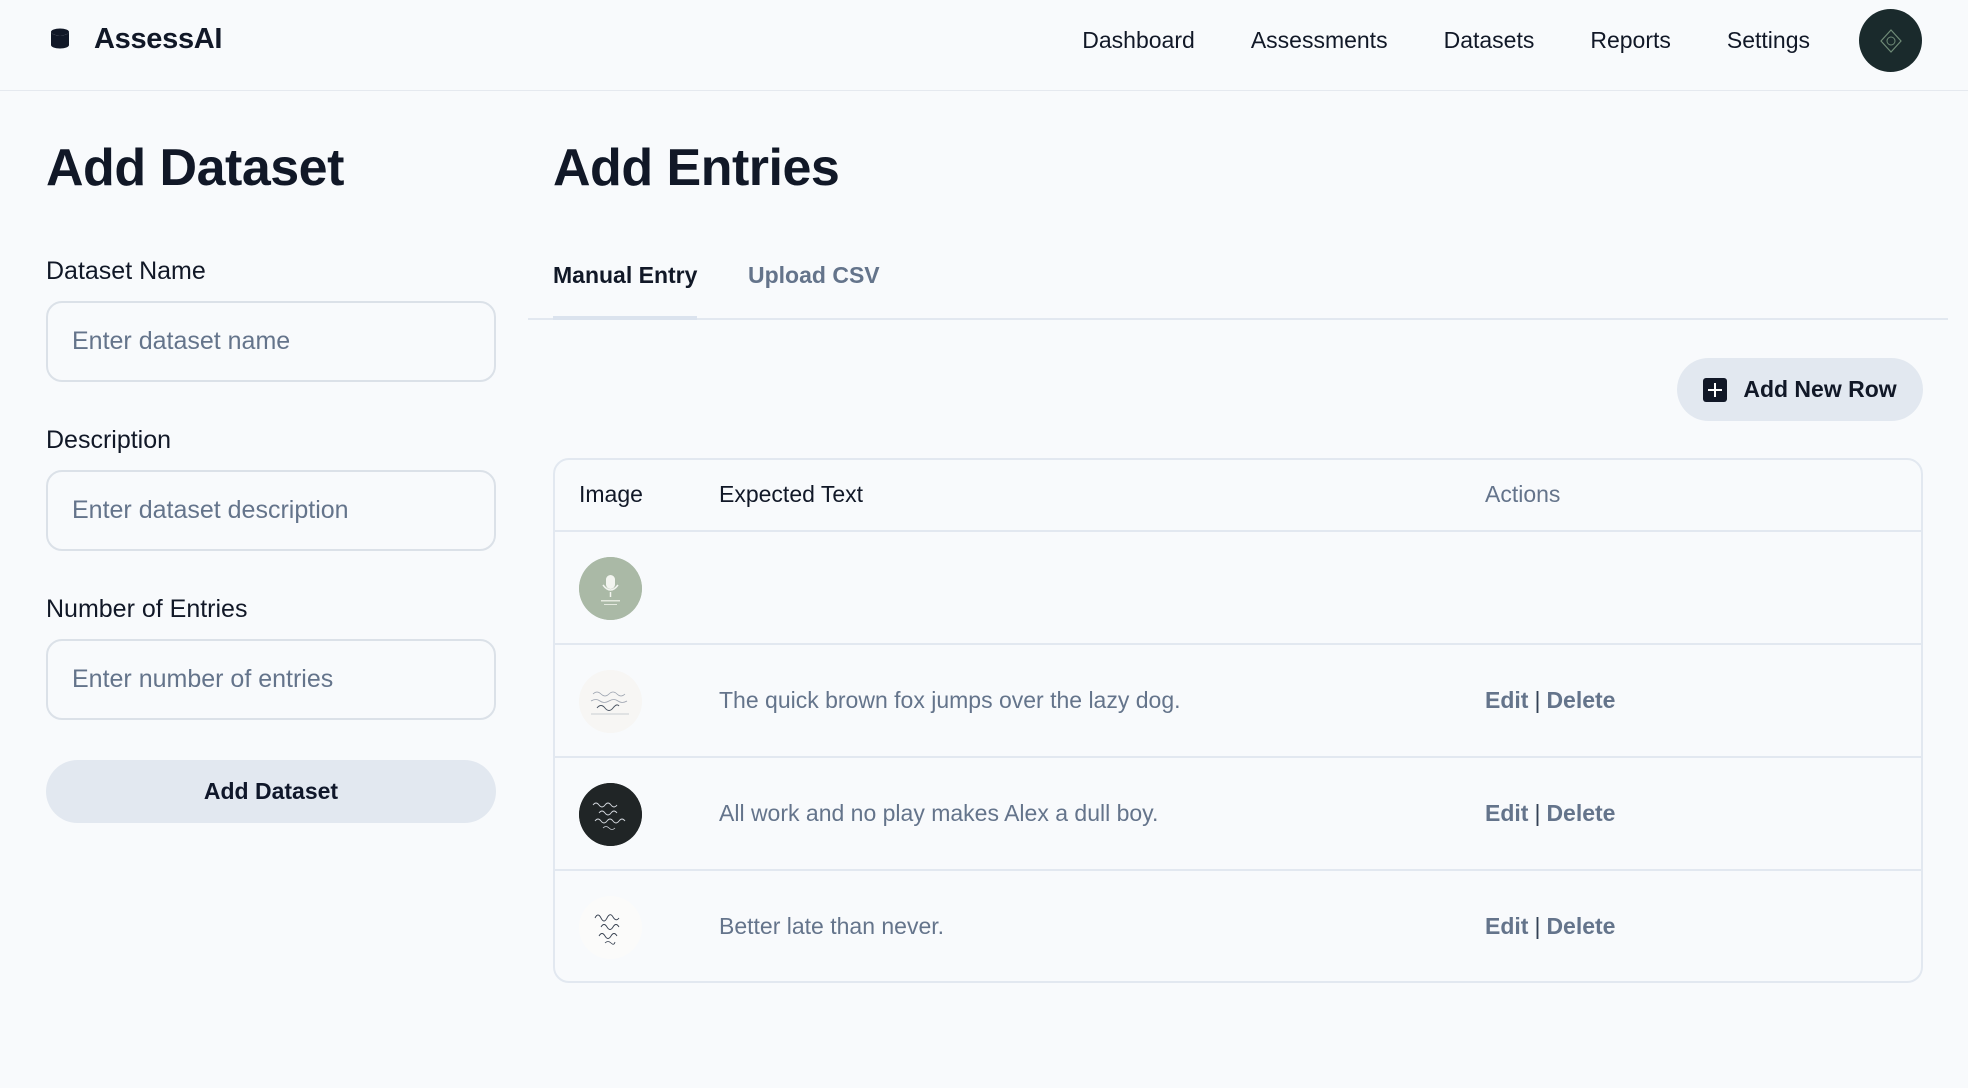  Describe the element at coordinates (1489, 40) in the screenshot. I see `nav-datasets: Datasets` at that location.